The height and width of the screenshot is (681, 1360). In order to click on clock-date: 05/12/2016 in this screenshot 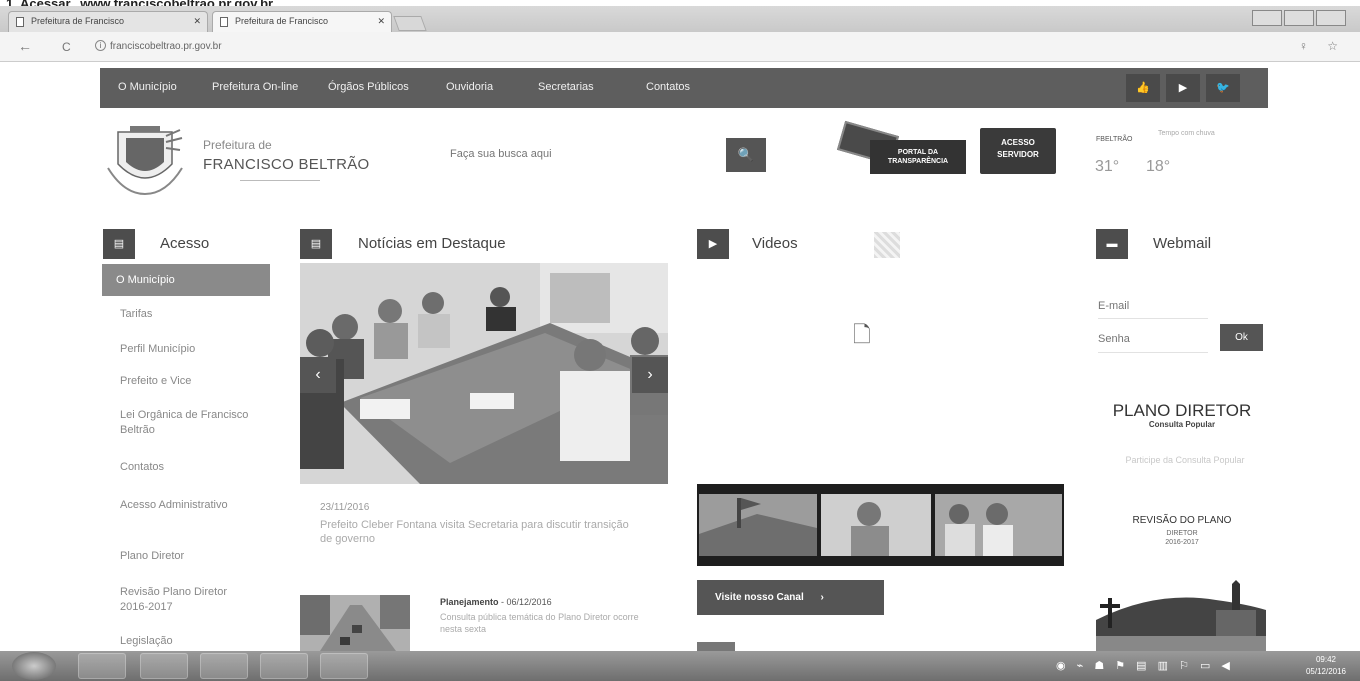, I will do `click(1326, 671)`.